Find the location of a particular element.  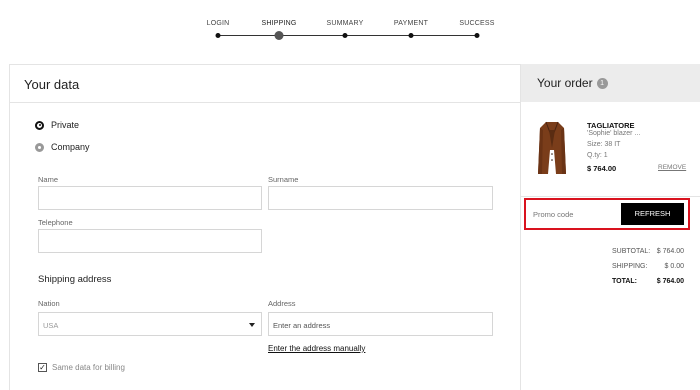

panel-title: Your data is located at coordinates (265, 84).